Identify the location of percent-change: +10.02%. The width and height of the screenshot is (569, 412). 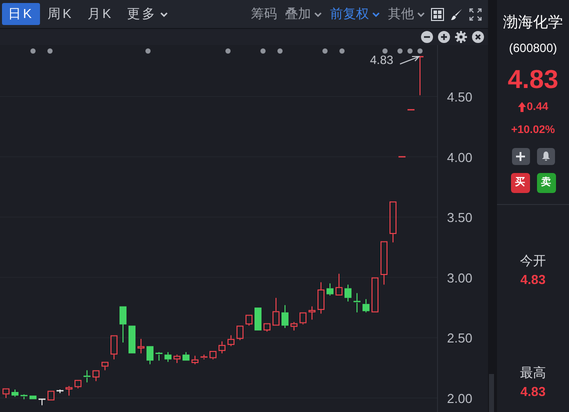
(533, 130).